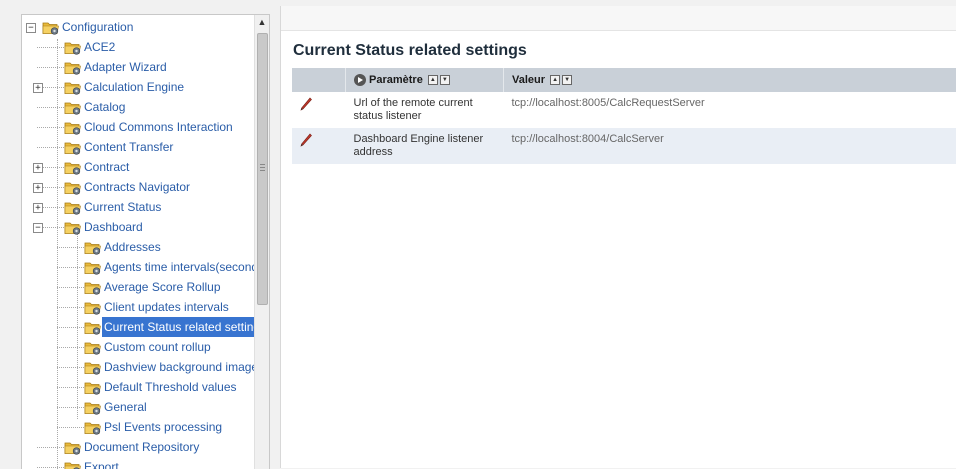  I want to click on tree-node-current-status-related-setting: Current Status related setting, so click(138, 327).